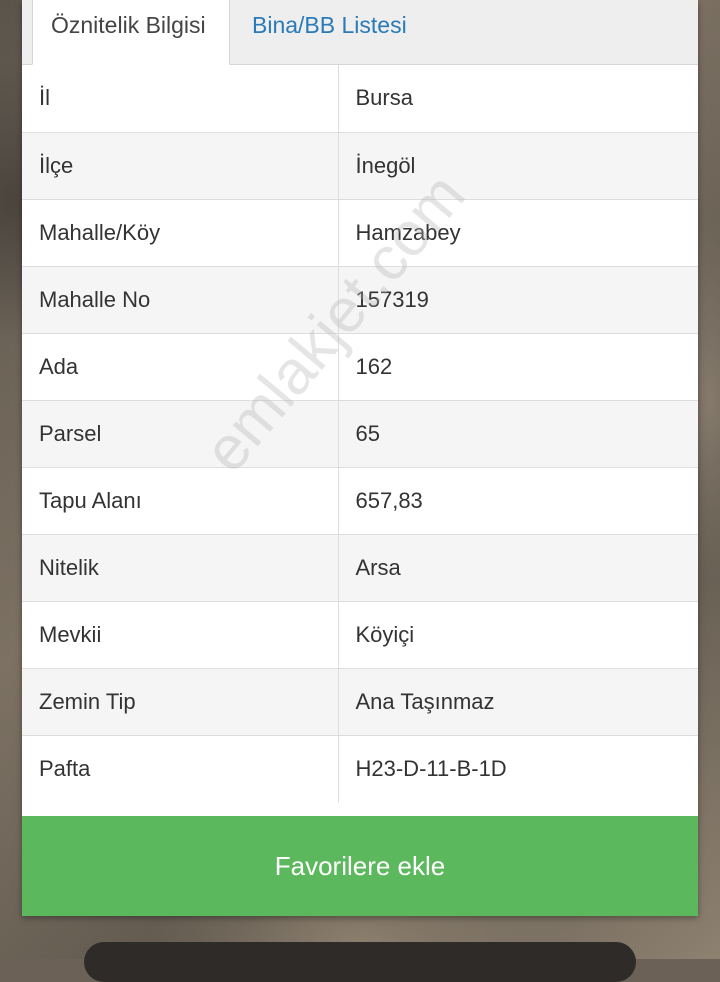  What do you see at coordinates (180, 634) in the screenshot?
I see `attribute-key: Mevkii` at bounding box center [180, 634].